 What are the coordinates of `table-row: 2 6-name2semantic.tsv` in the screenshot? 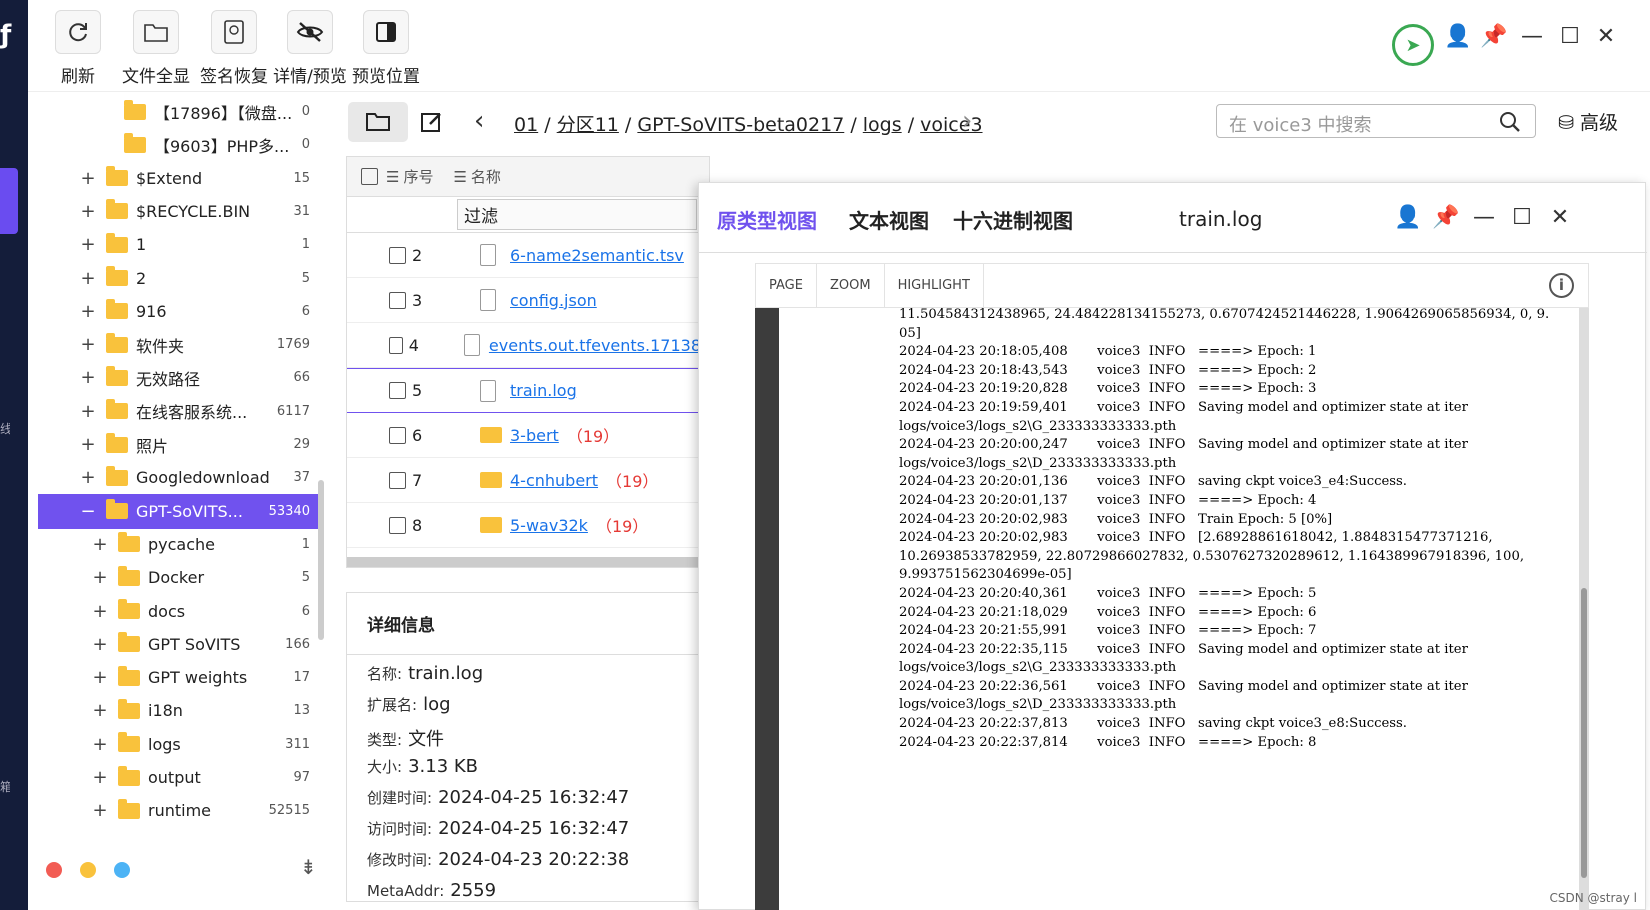 It's located at (528, 255).